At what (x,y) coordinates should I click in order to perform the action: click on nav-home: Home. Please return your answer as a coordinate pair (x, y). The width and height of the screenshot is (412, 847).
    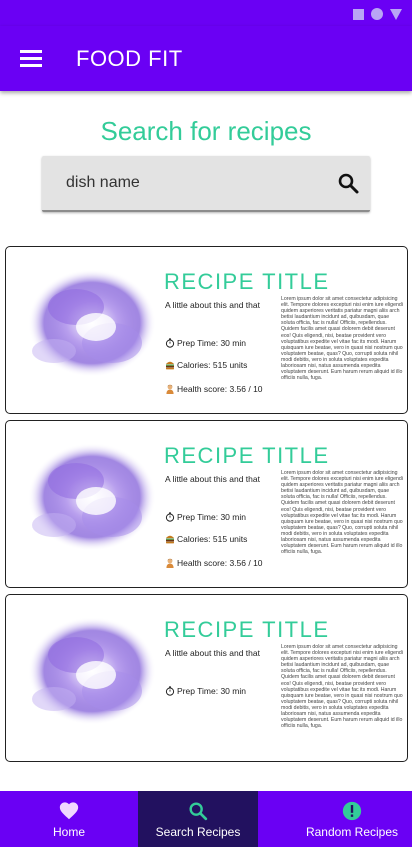
    Looking at the image, I should click on (69, 819).